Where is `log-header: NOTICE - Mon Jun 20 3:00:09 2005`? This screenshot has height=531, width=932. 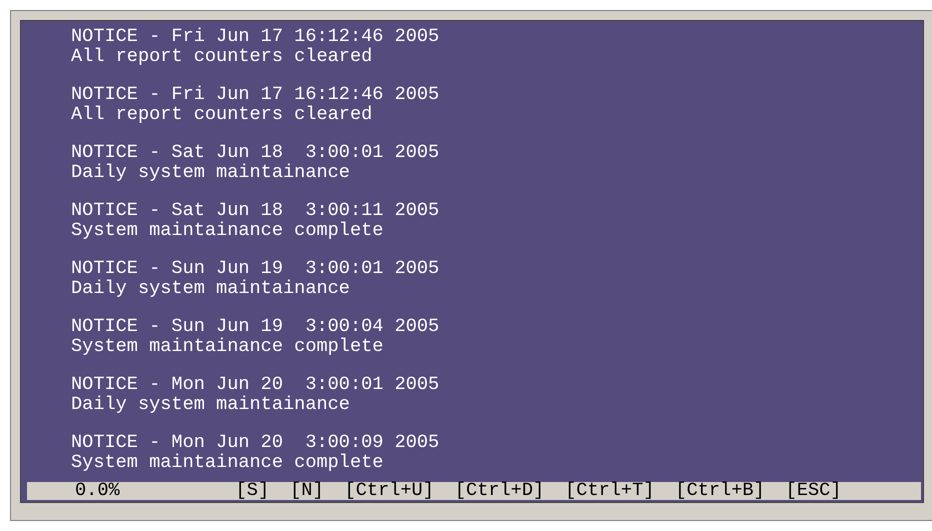 log-header: NOTICE - Mon Jun 20 3:00:09 2005 is located at coordinates (255, 443).